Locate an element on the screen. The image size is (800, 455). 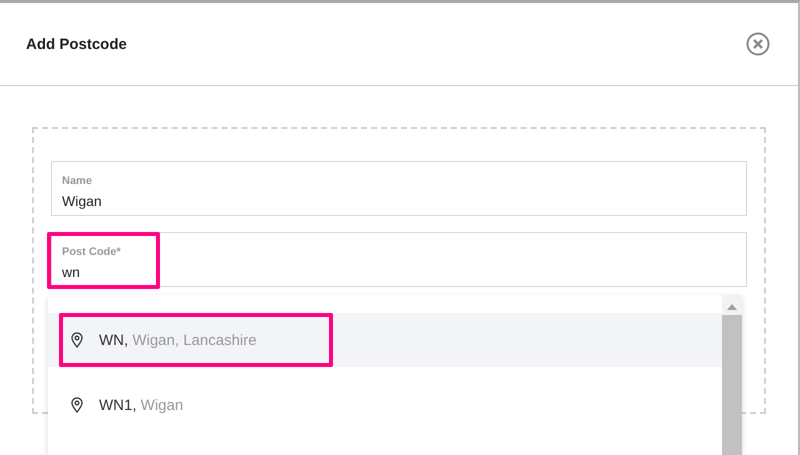
field-value: Wigan is located at coordinates (82, 201).